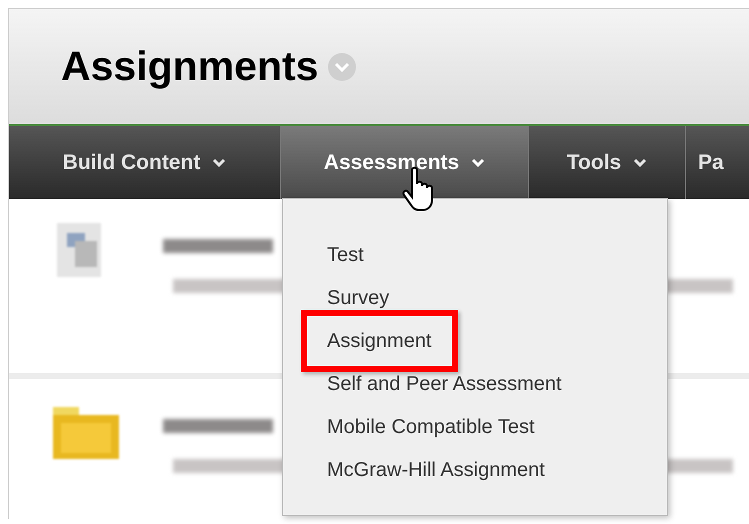 This screenshot has width=749, height=524. Describe the element at coordinates (405, 162) in the screenshot. I see `nav-tab: Assessments` at that location.